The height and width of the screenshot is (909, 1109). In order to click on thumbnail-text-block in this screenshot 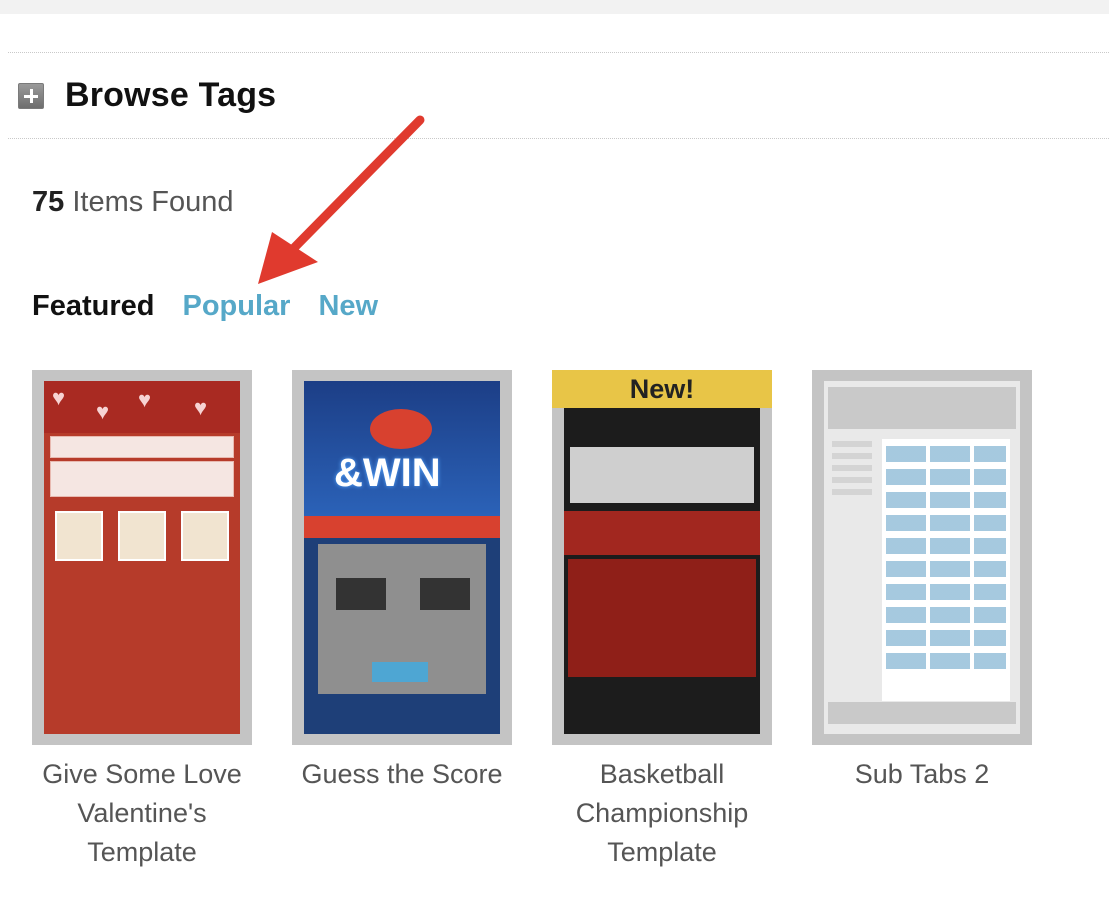, I will do `click(142, 479)`.